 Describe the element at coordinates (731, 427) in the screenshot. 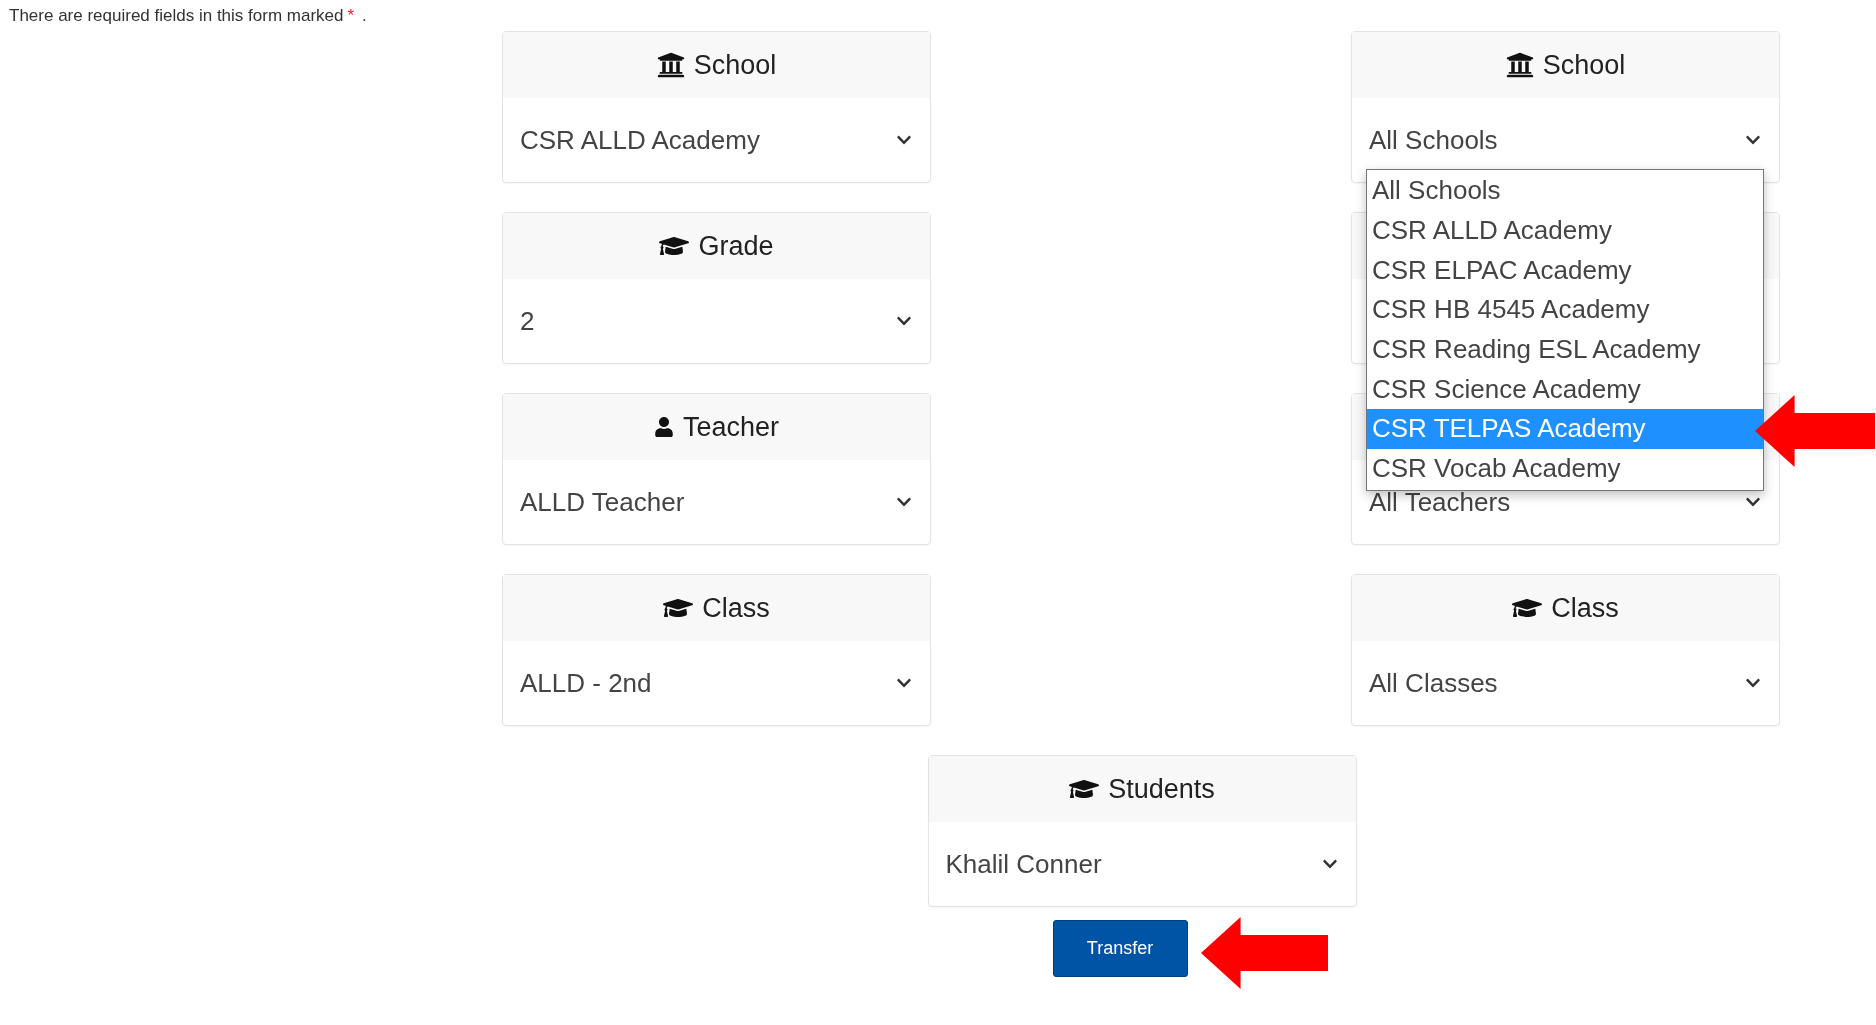

I see `field-label: Teacher` at that location.